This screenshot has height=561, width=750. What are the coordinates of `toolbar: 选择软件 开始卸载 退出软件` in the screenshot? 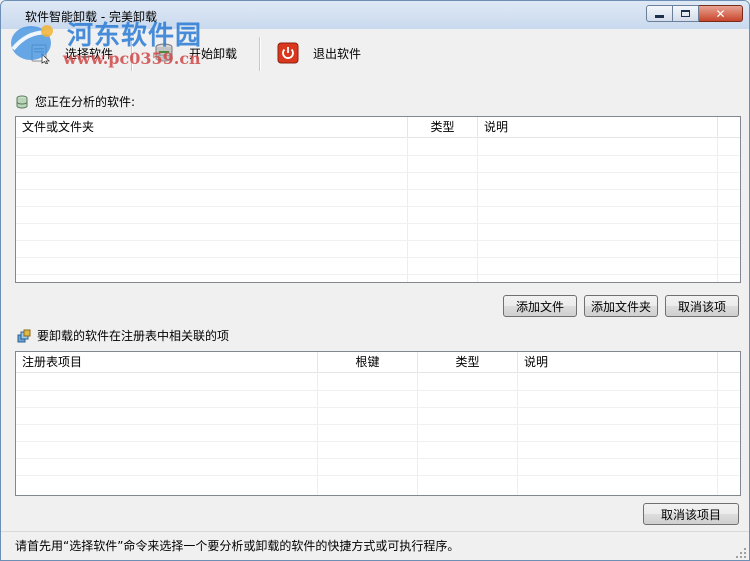 It's located at (375, 55).